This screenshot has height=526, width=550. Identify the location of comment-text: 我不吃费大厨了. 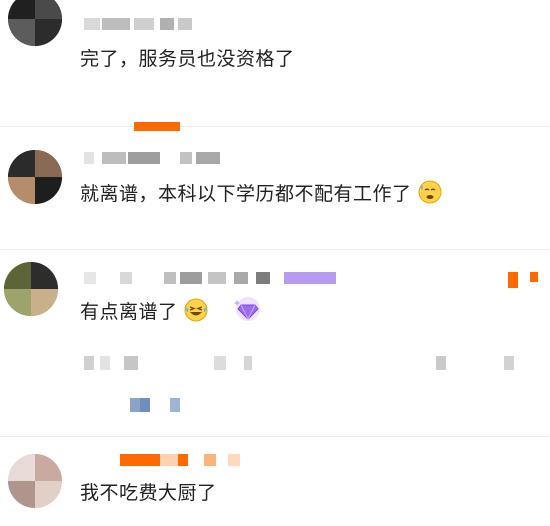
(148, 493).